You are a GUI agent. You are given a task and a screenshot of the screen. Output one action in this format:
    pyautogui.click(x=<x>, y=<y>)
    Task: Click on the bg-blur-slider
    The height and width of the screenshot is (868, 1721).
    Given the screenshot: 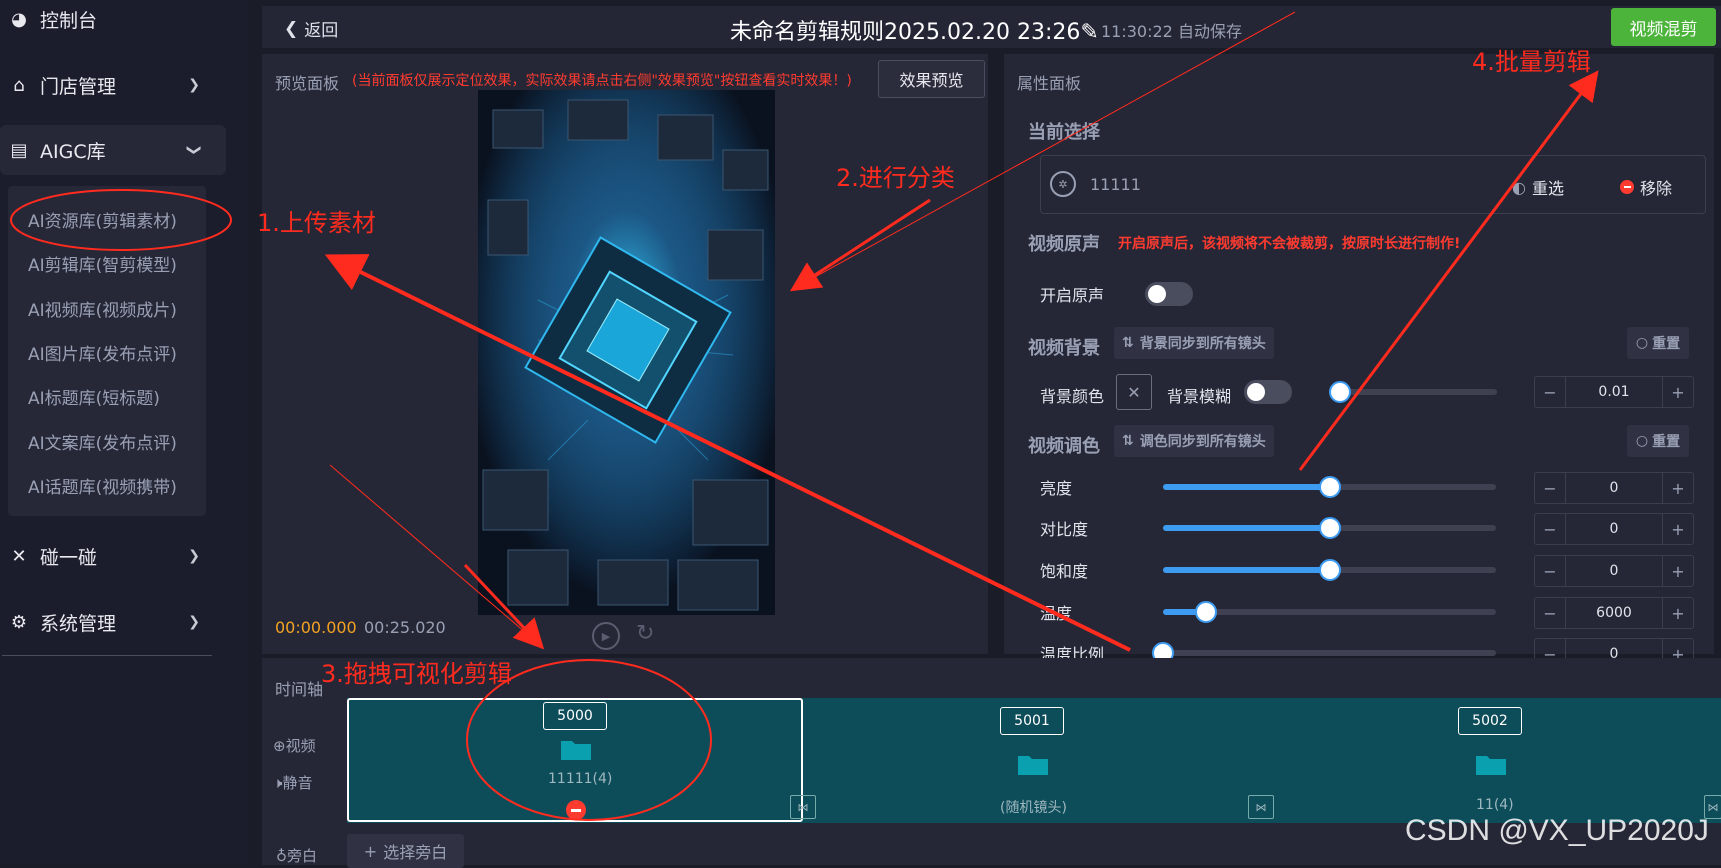 What is the action you would take?
    pyautogui.click(x=1413, y=392)
    